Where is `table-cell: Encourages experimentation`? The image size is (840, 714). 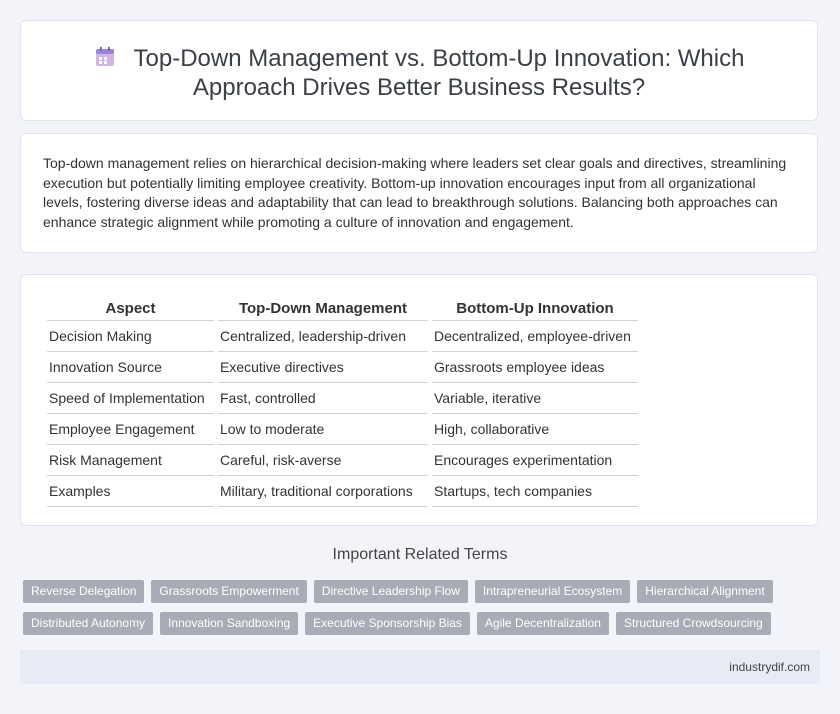 table-cell: Encourages experimentation is located at coordinates (535, 460).